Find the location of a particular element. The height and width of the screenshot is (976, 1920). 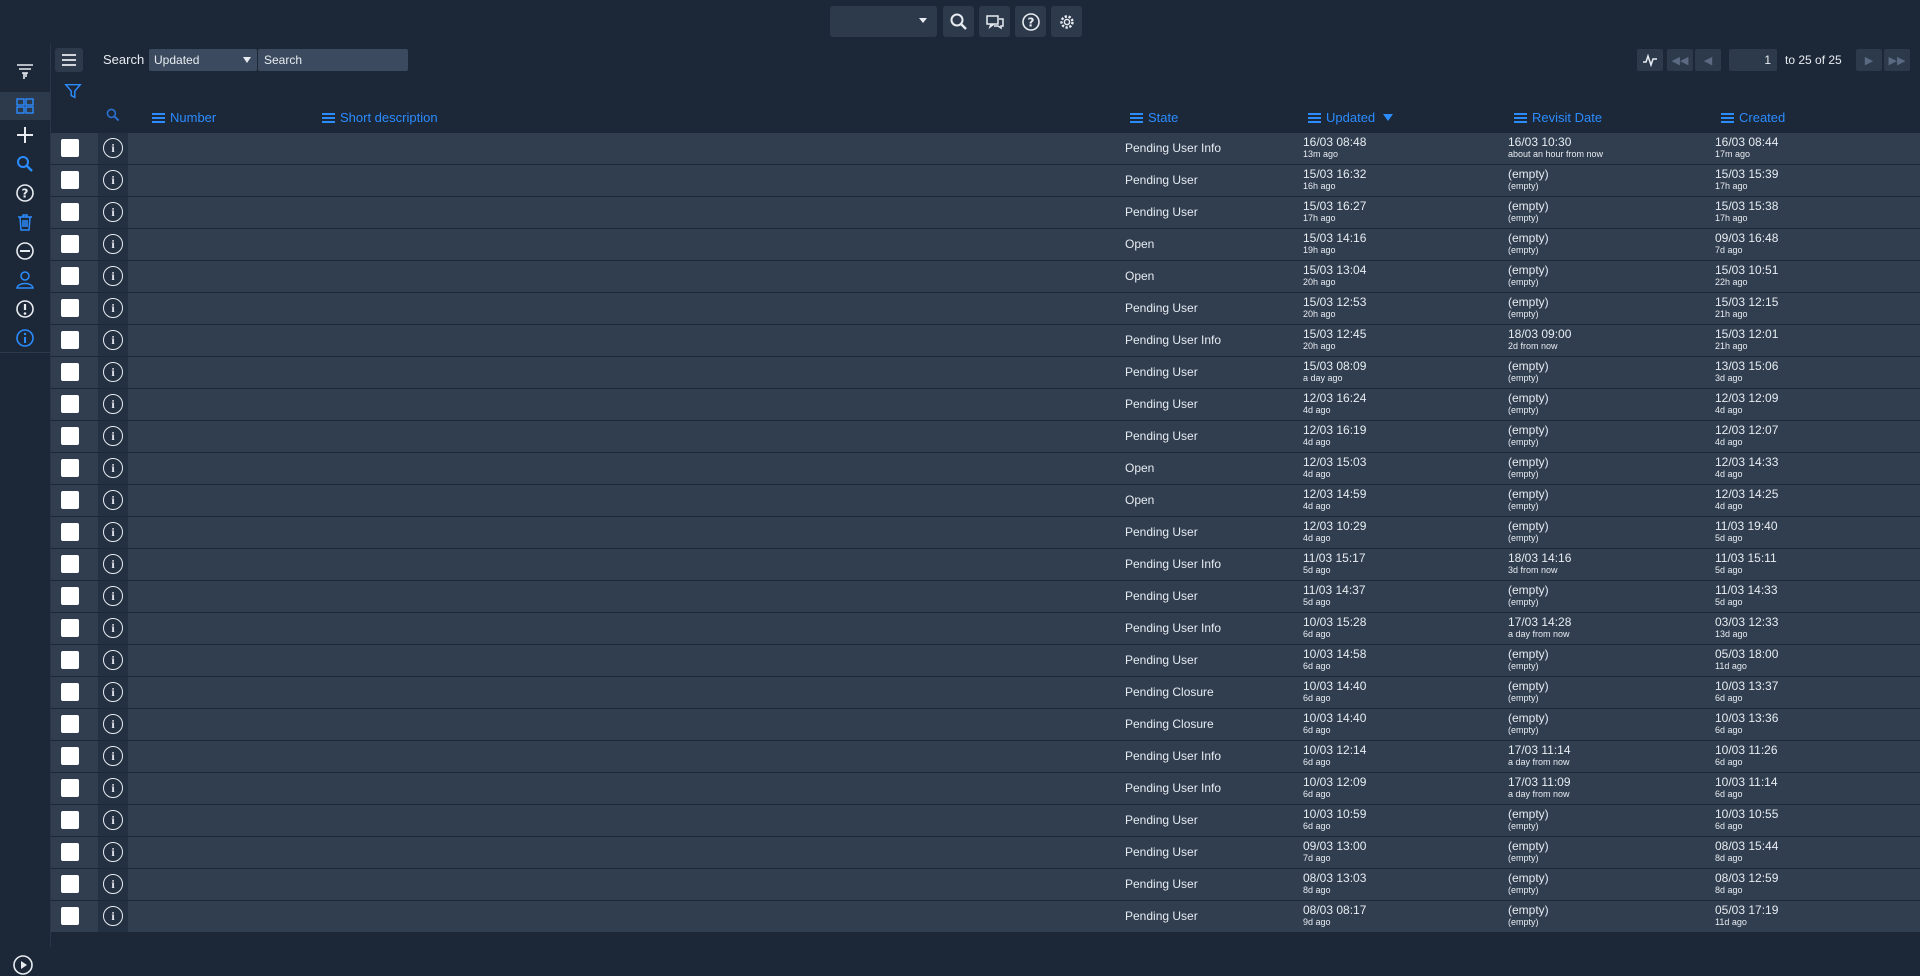

help-button: ? is located at coordinates (1030, 21).